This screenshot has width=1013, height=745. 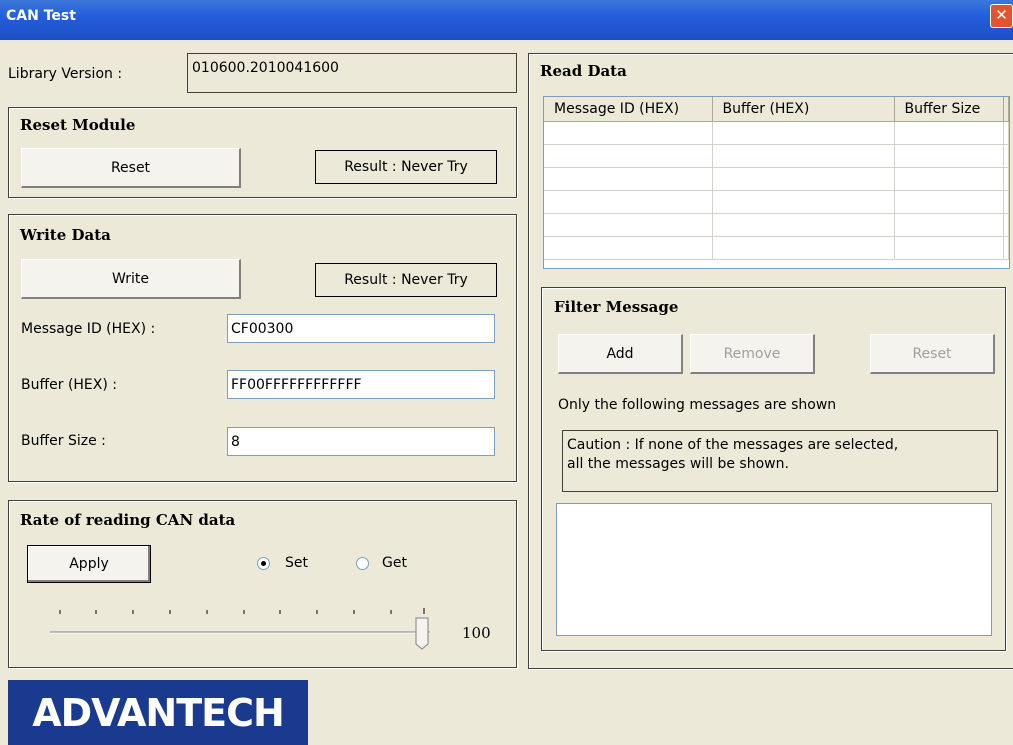 What do you see at coordinates (240, 629) in the screenshot?
I see `slider-graphic` at bounding box center [240, 629].